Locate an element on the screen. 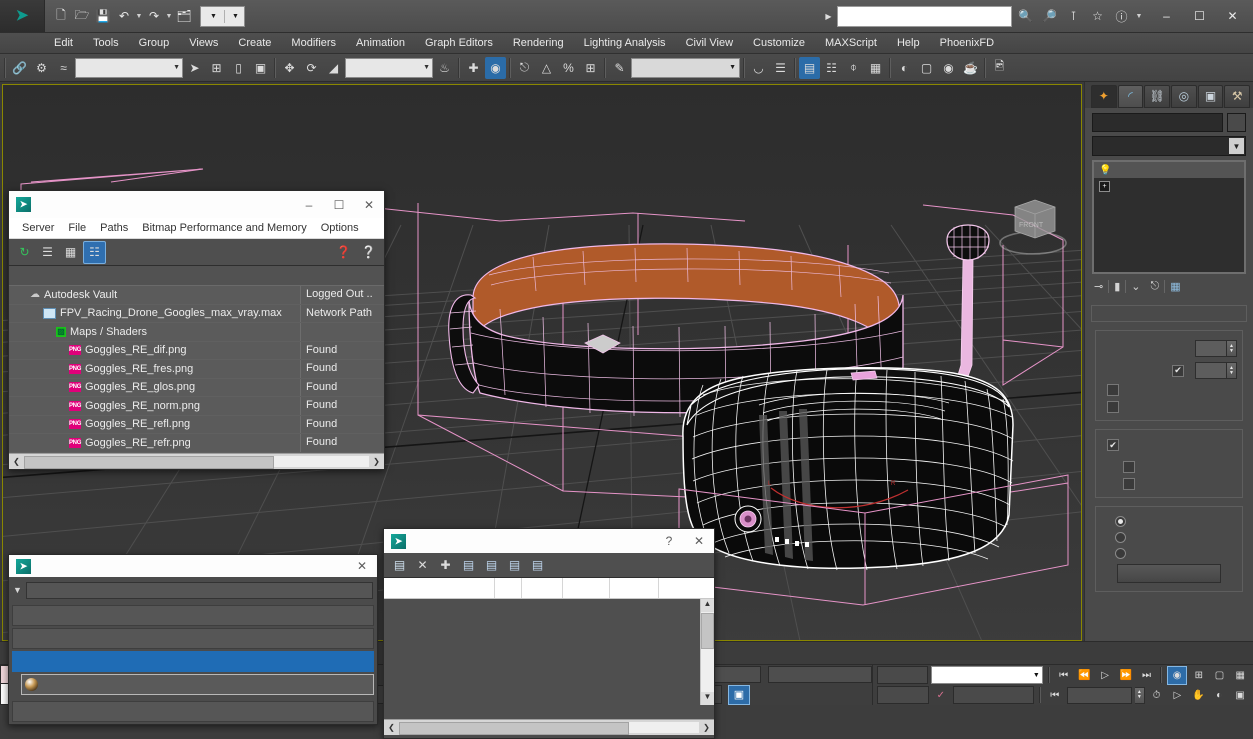  layer-manager-icon: ▤ is located at coordinates (809, 67).